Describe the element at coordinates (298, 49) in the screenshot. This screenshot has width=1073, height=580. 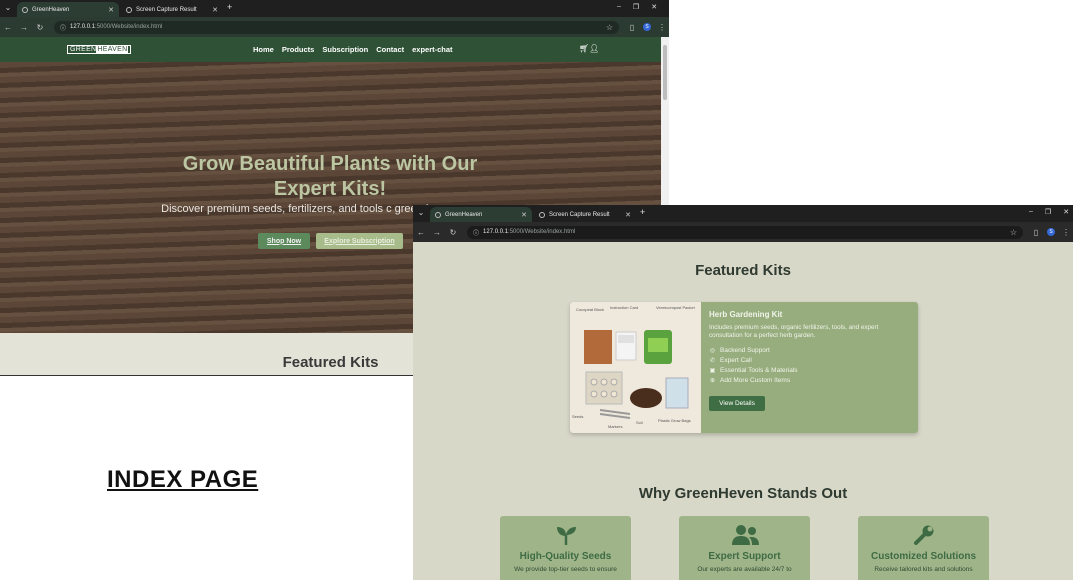
I see `nav-products: Products` at that location.